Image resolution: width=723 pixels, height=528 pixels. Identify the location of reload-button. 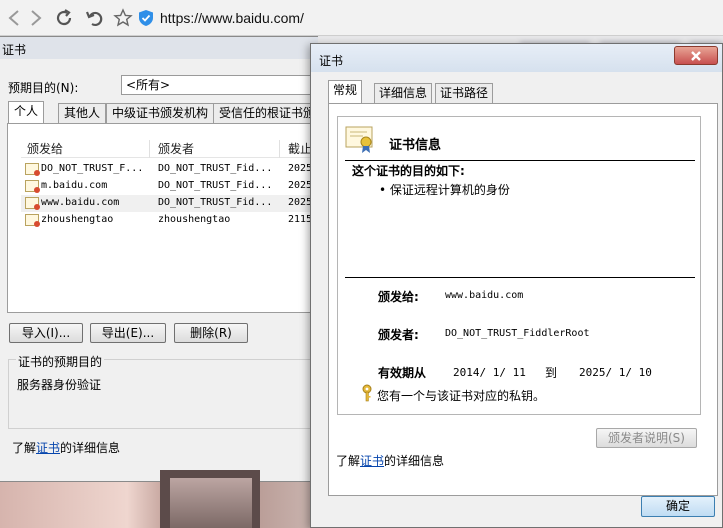
(64, 18).